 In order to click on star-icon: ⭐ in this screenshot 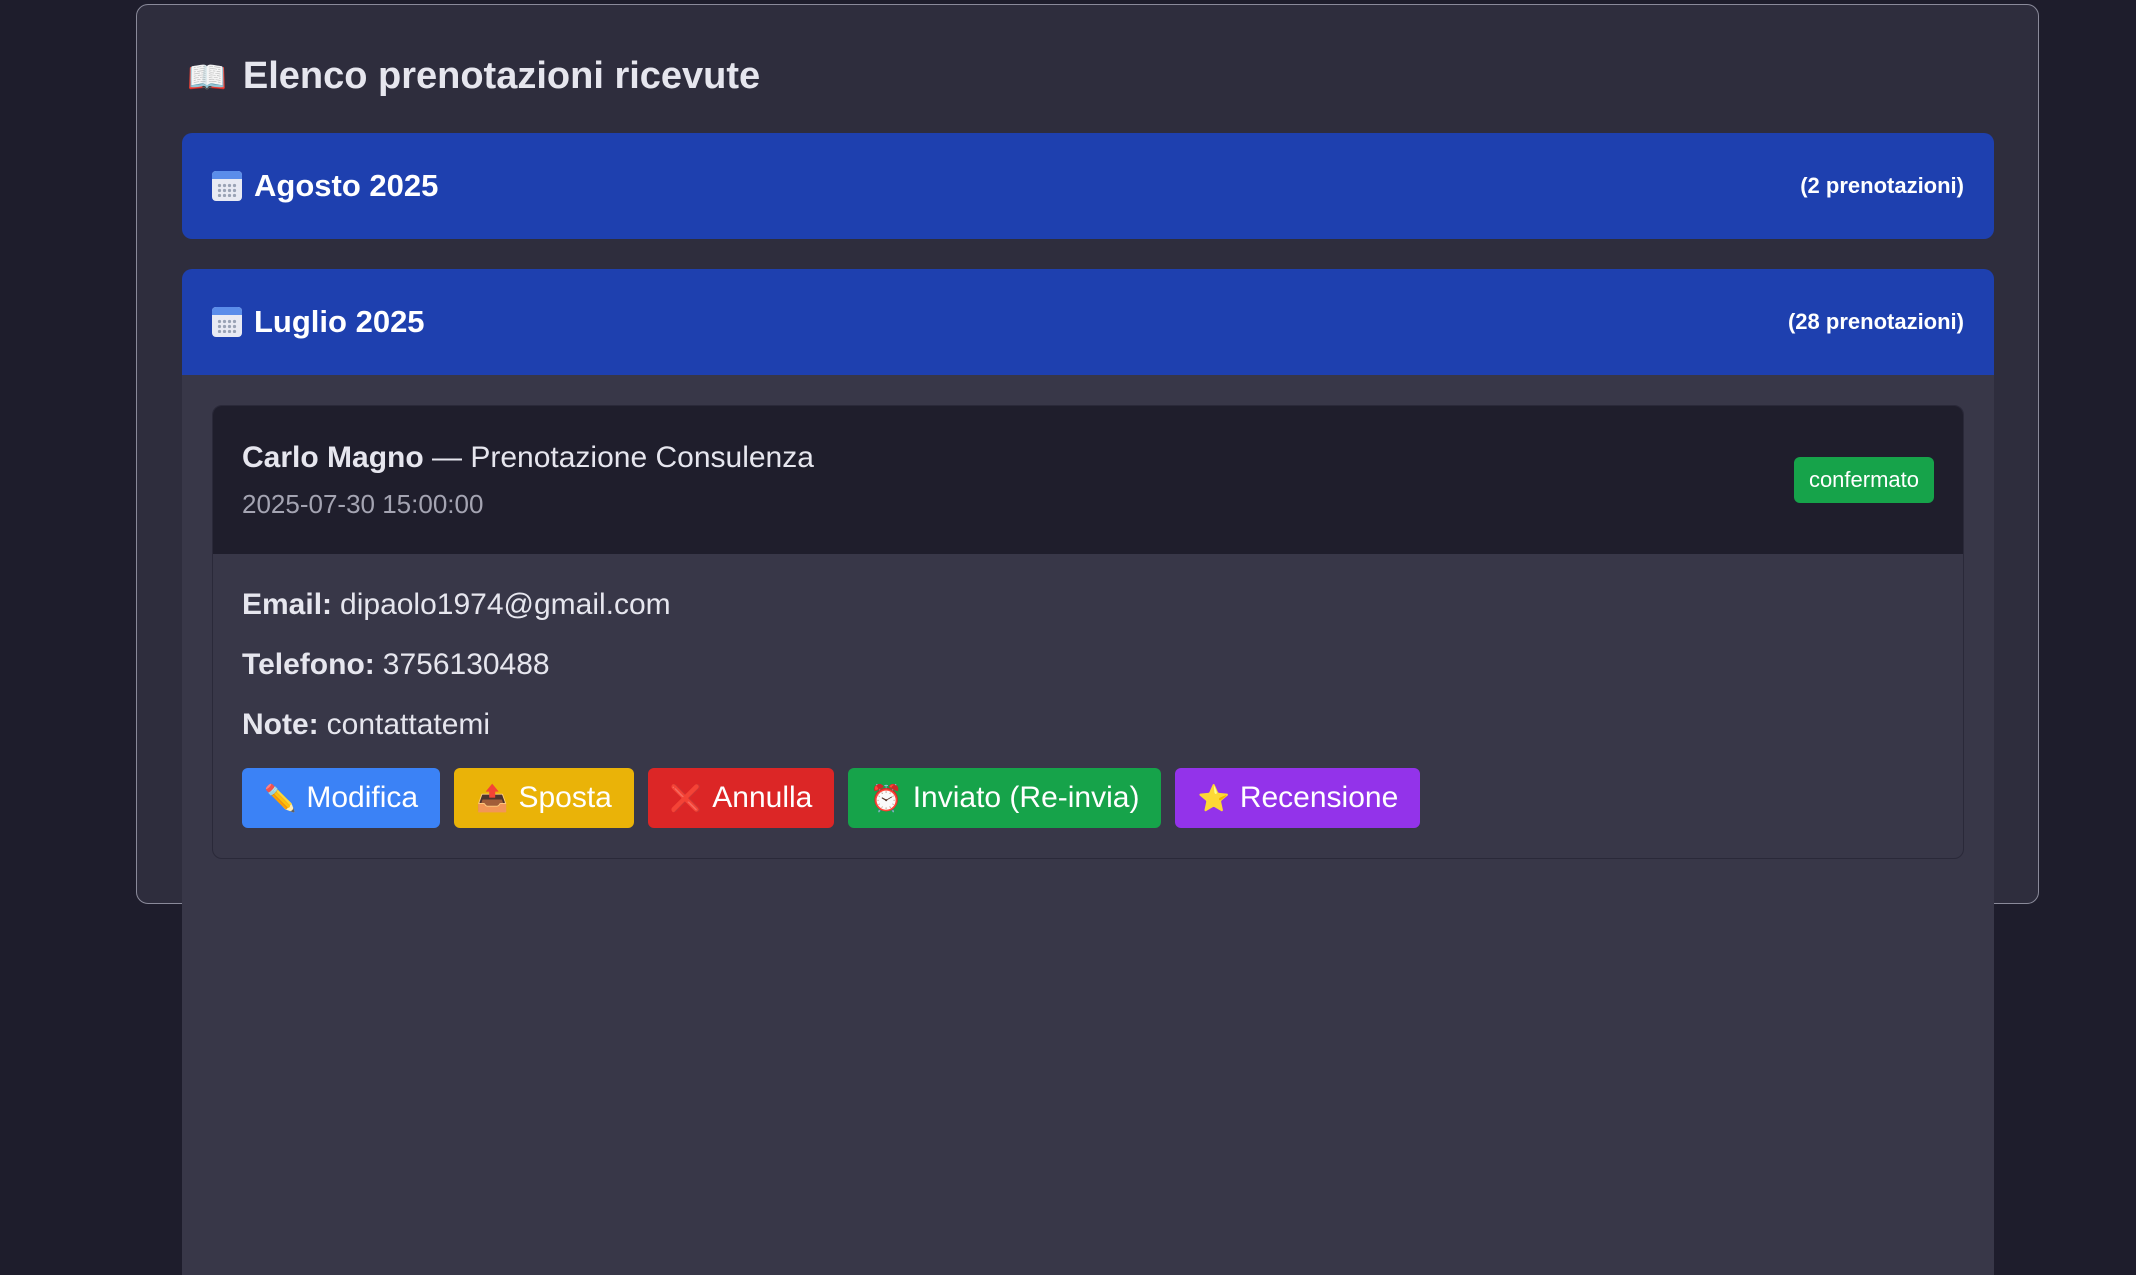, I will do `click(1213, 798)`.